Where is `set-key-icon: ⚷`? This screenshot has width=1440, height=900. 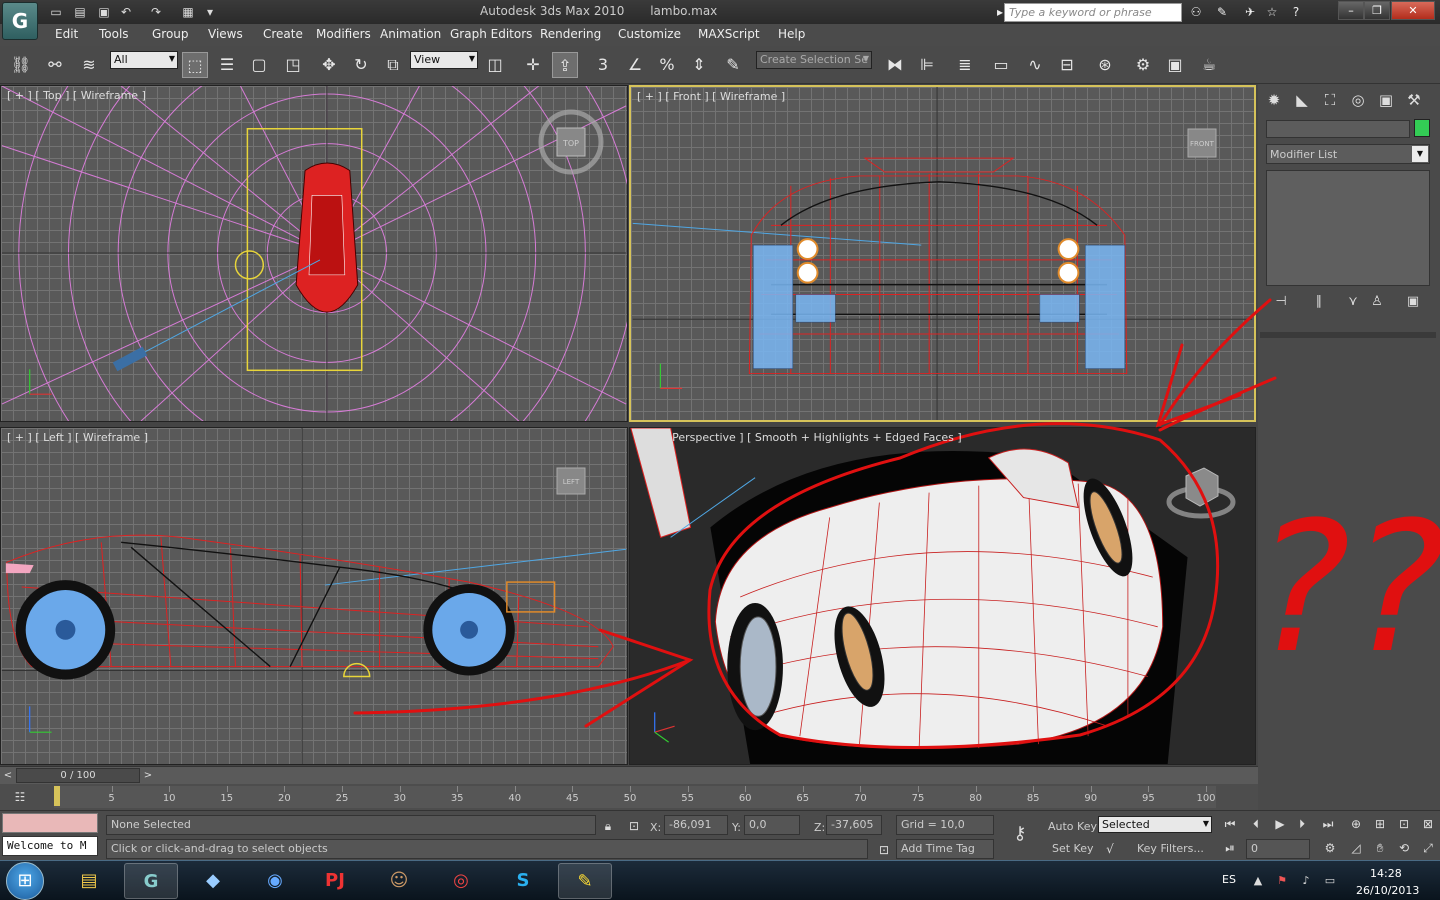
set-key-icon: ⚷ is located at coordinates (1020, 834).